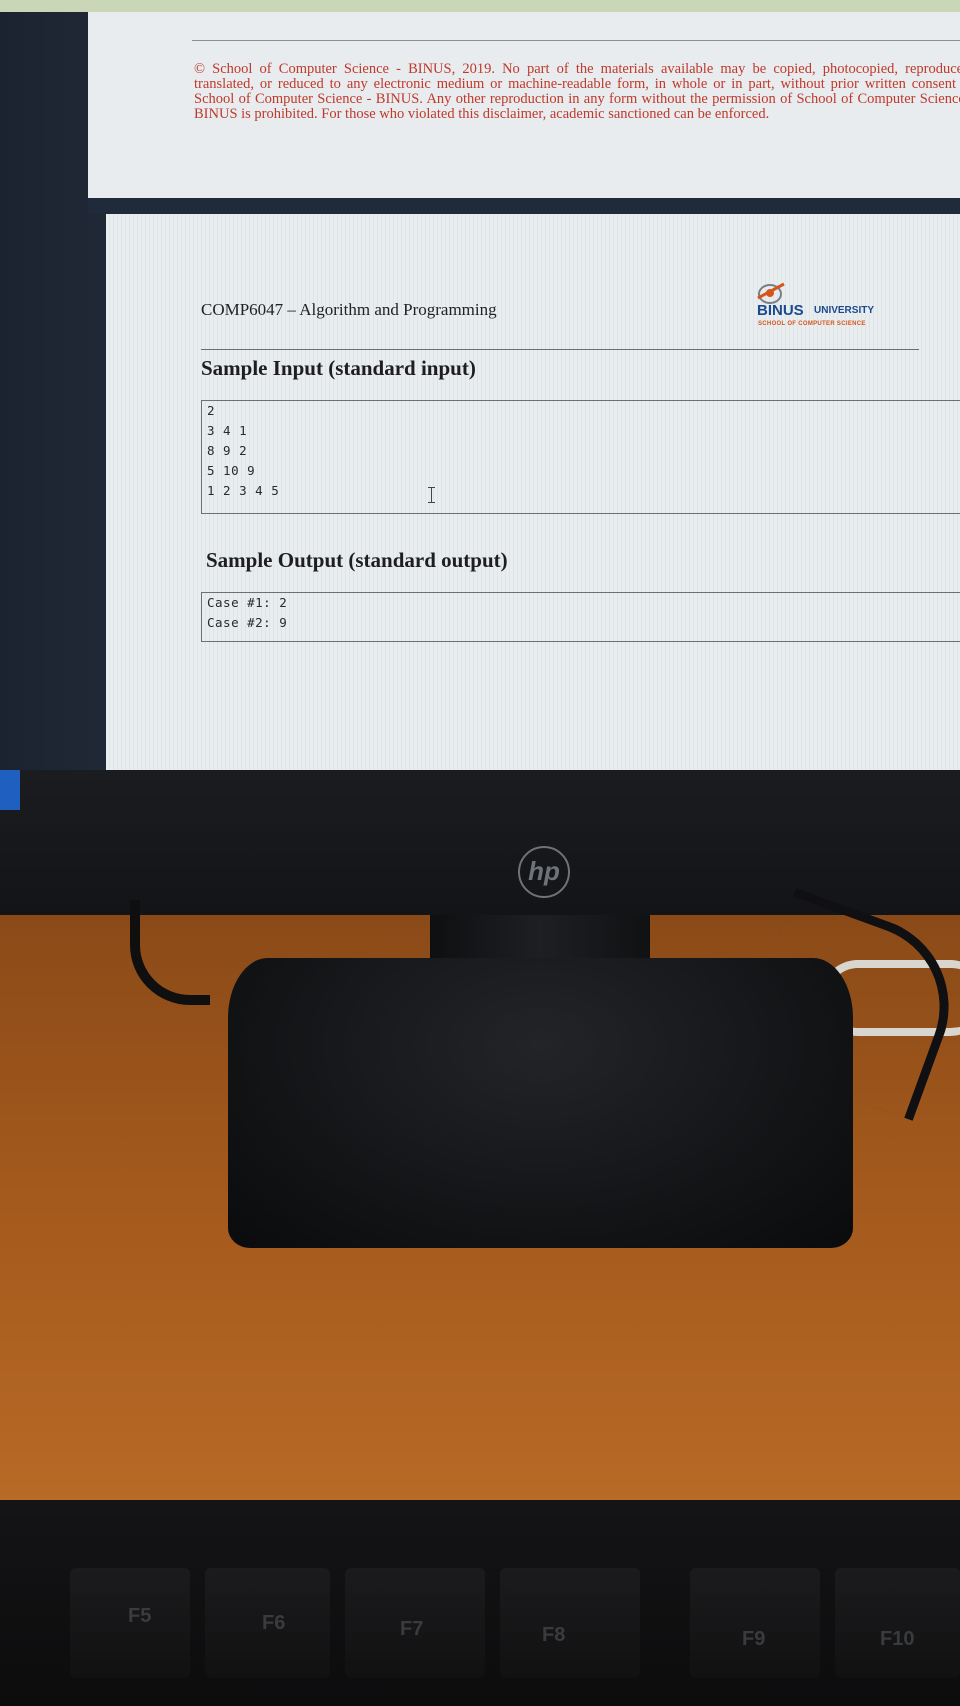  Describe the element at coordinates (554, 1635) in the screenshot. I see `key-label-f8: F8` at that location.